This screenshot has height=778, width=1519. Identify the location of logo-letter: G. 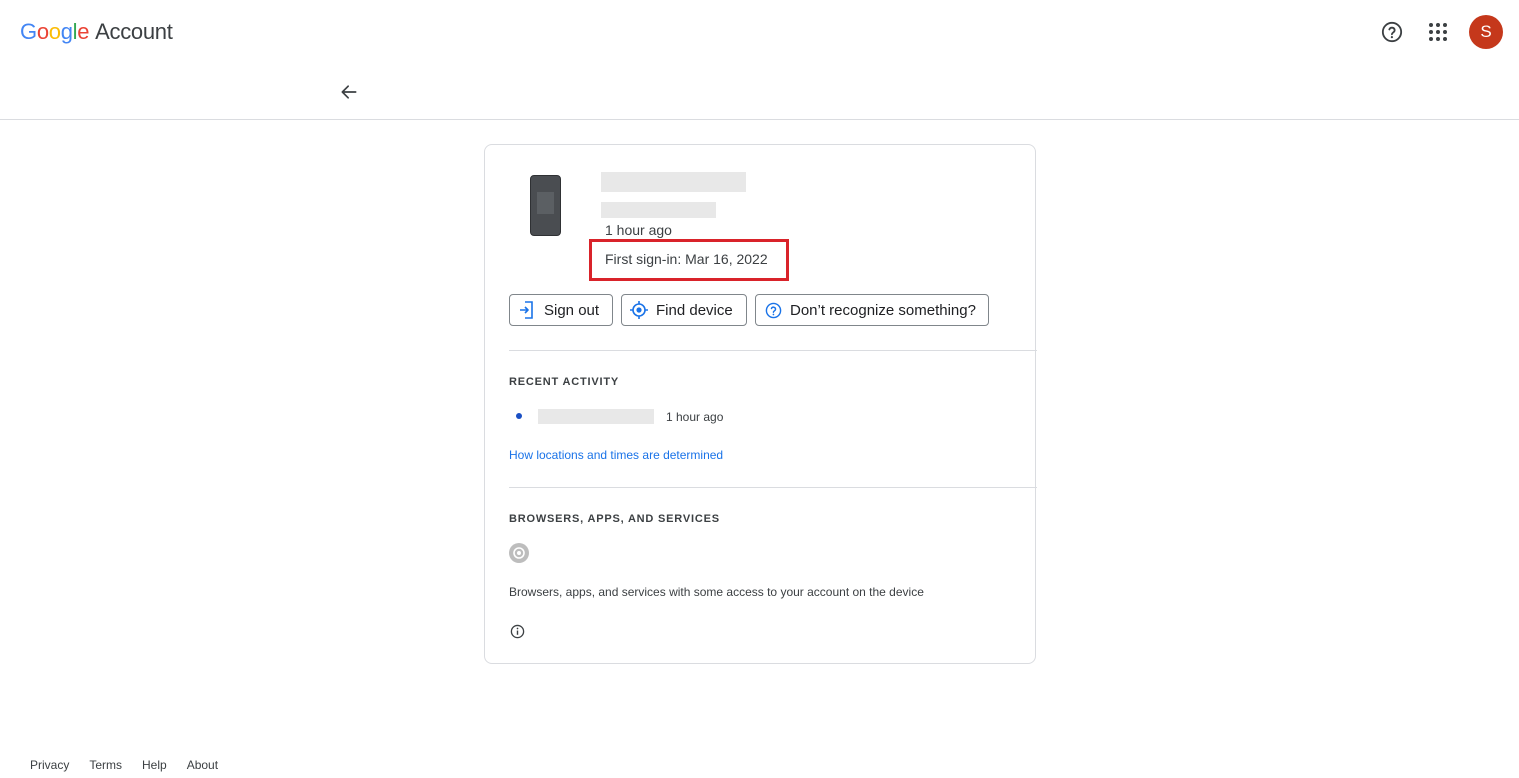
(28, 31).